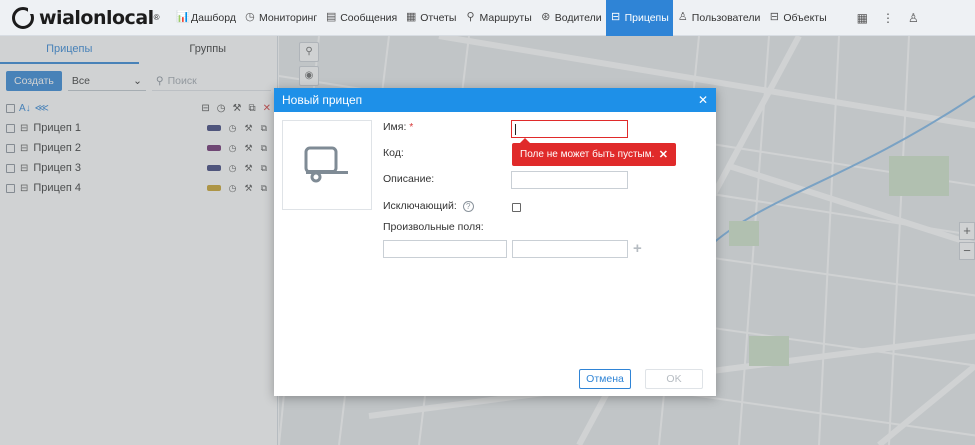 The height and width of the screenshot is (445, 975). What do you see at coordinates (470, 17) in the screenshot?
I see `routes-icon: ⚲` at bounding box center [470, 17].